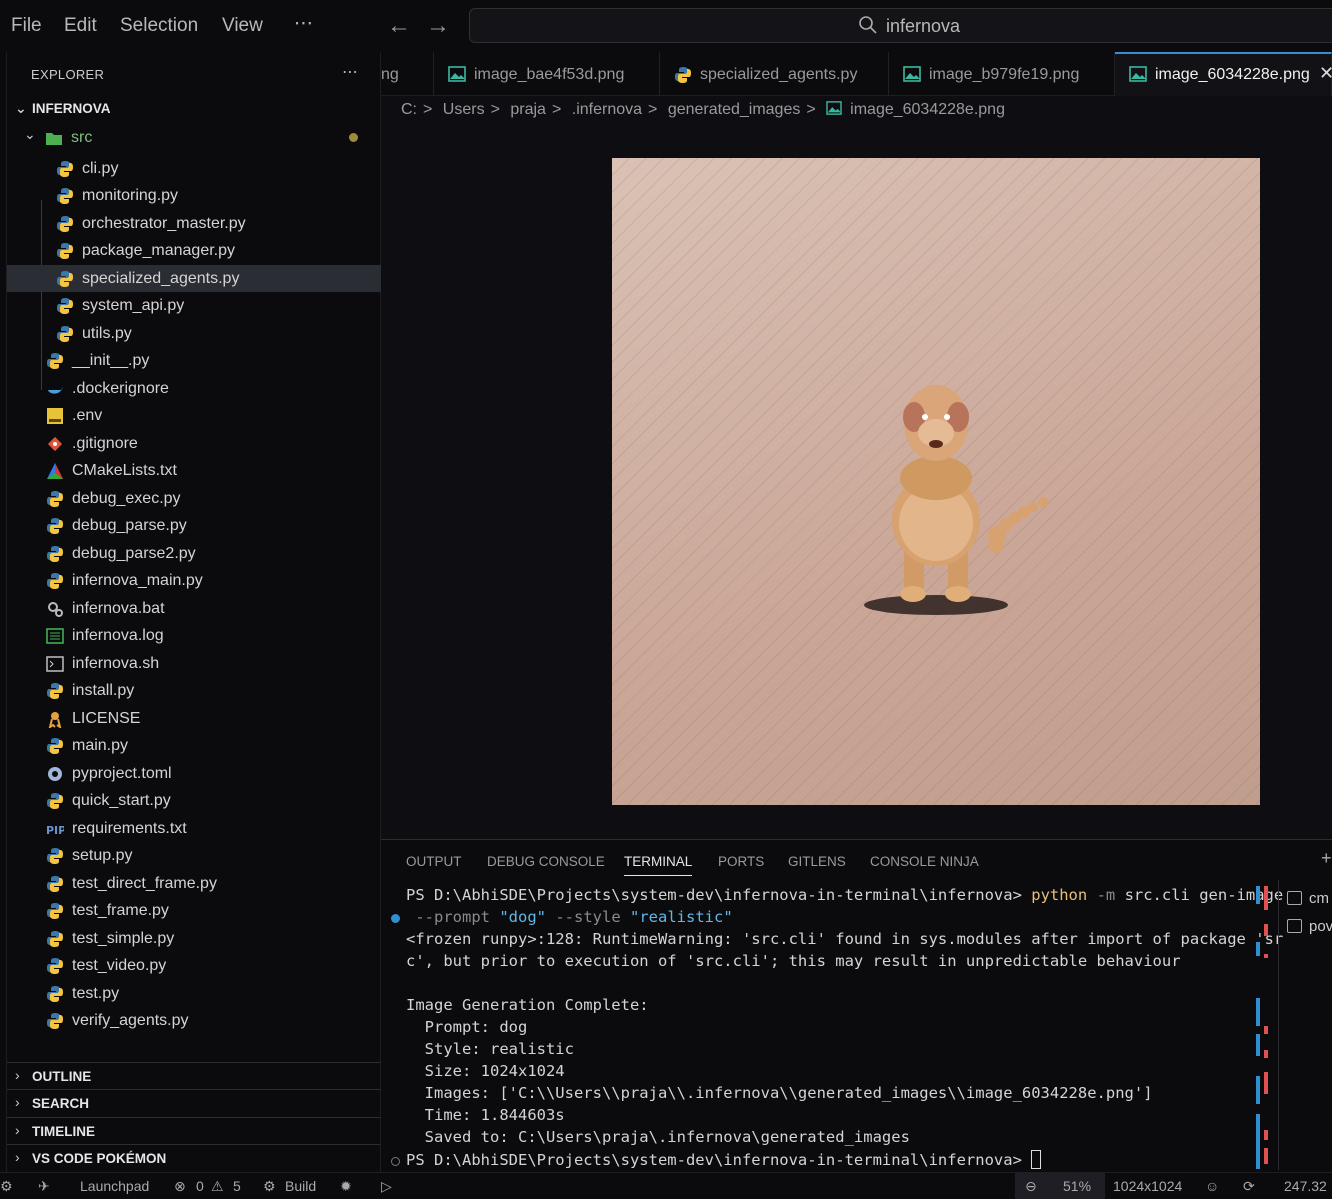 Image resolution: width=1332 pixels, height=1199 pixels. I want to click on tab-gitlens: GITLENS, so click(817, 861).